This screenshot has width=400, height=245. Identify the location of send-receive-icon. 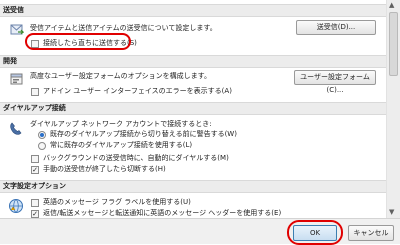
(17, 28).